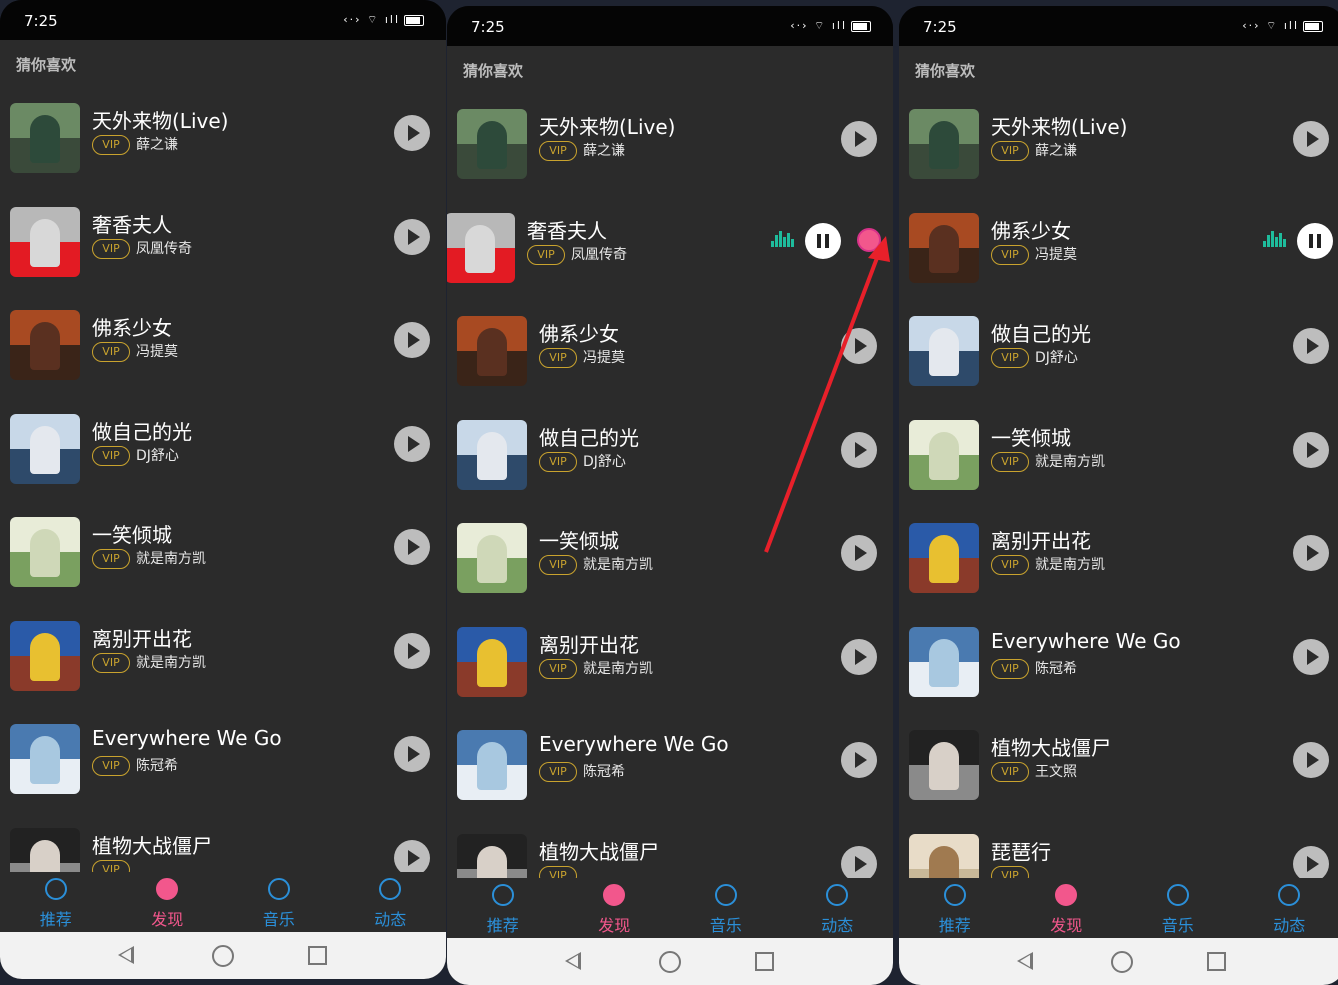 The image size is (1338, 985). Describe the element at coordinates (1118, 851) in the screenshot. I see `song-row: 琵琶行VIP` at that location.